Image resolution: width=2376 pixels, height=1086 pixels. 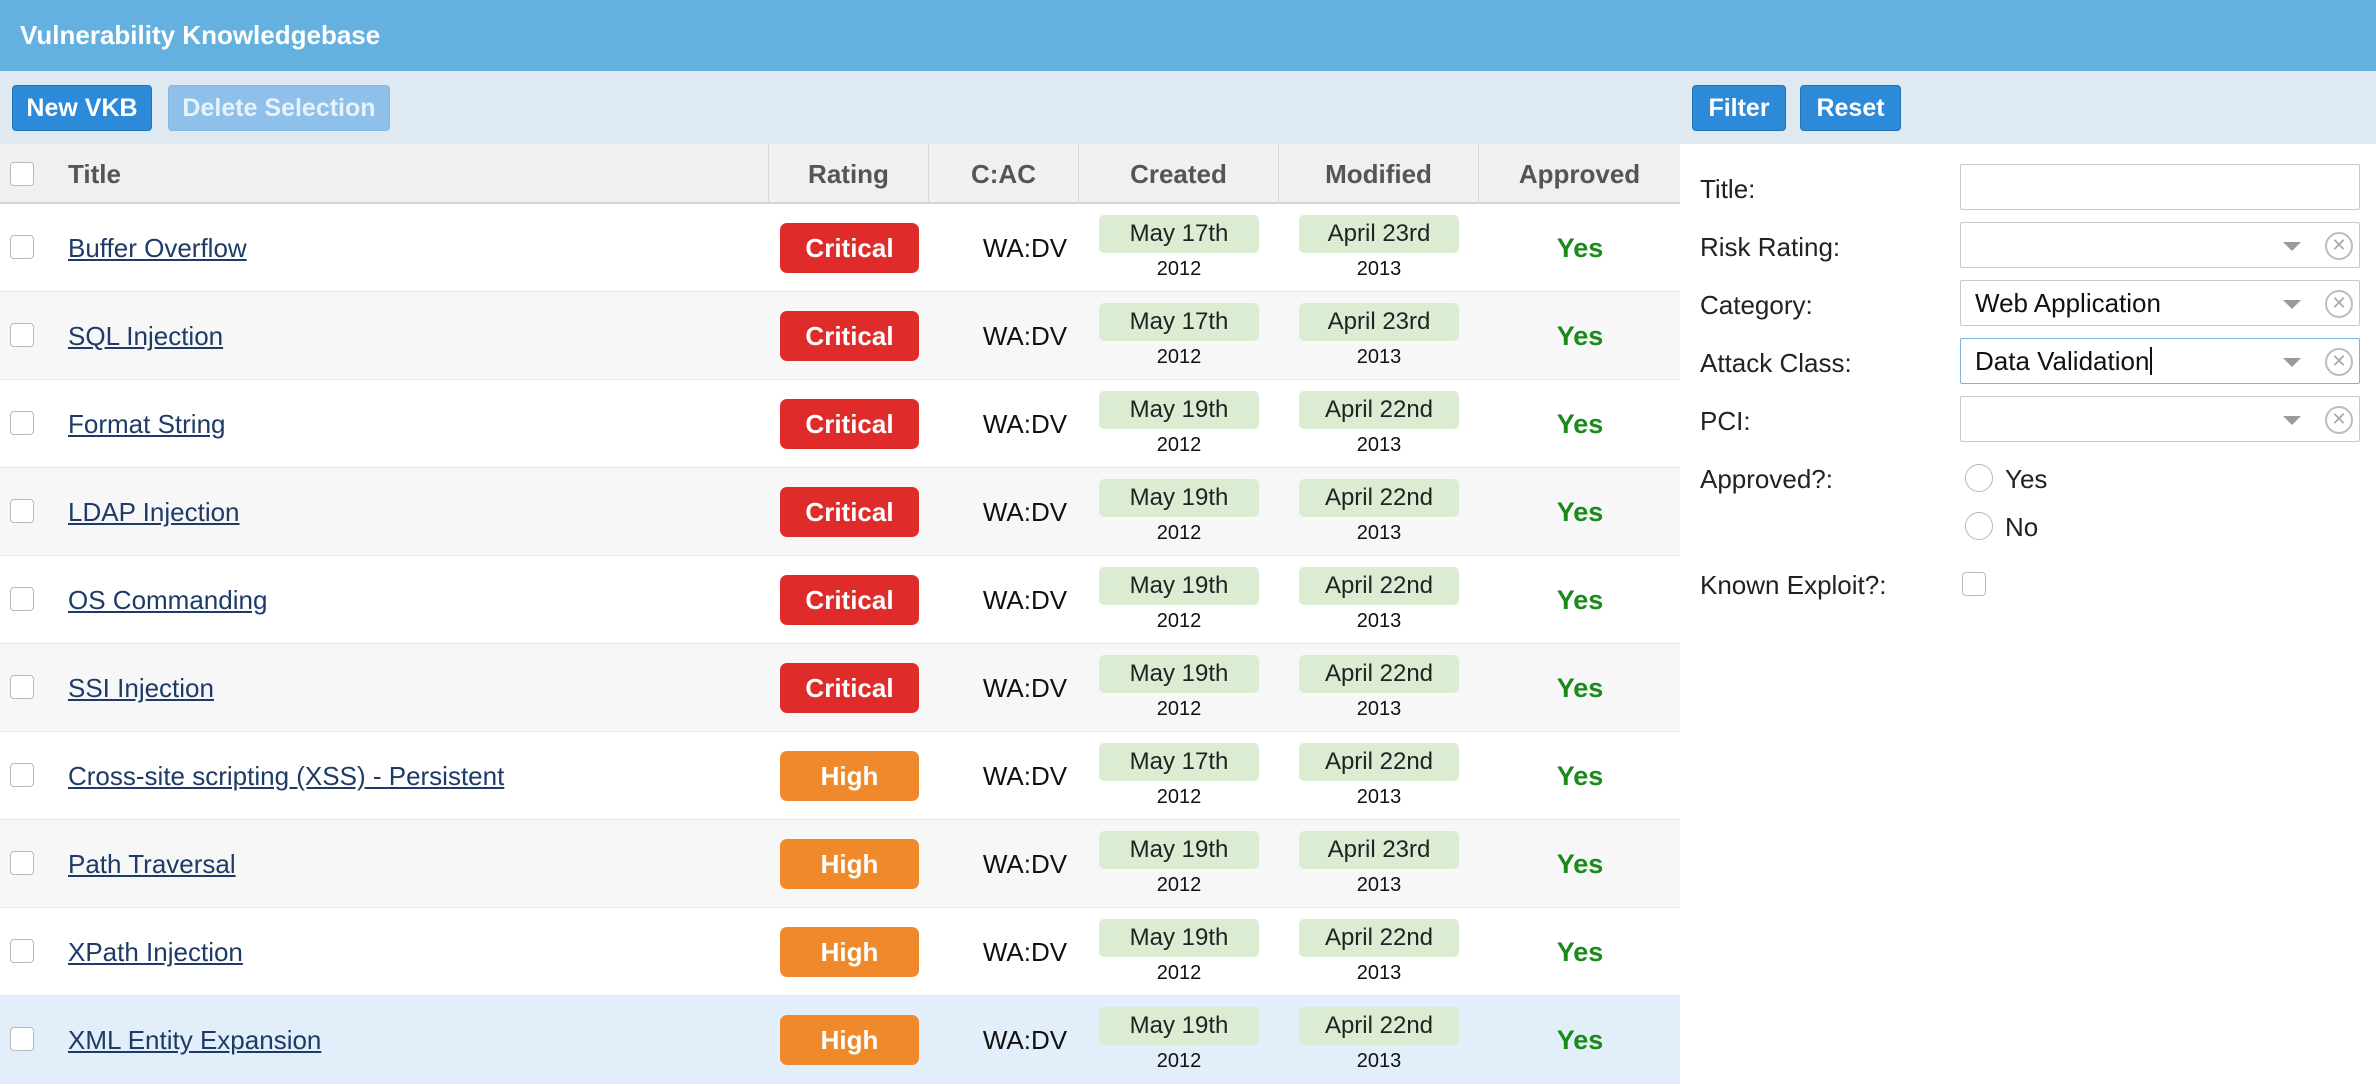 I want to click on reset-button: Reset, so click(x=1850, y=108).